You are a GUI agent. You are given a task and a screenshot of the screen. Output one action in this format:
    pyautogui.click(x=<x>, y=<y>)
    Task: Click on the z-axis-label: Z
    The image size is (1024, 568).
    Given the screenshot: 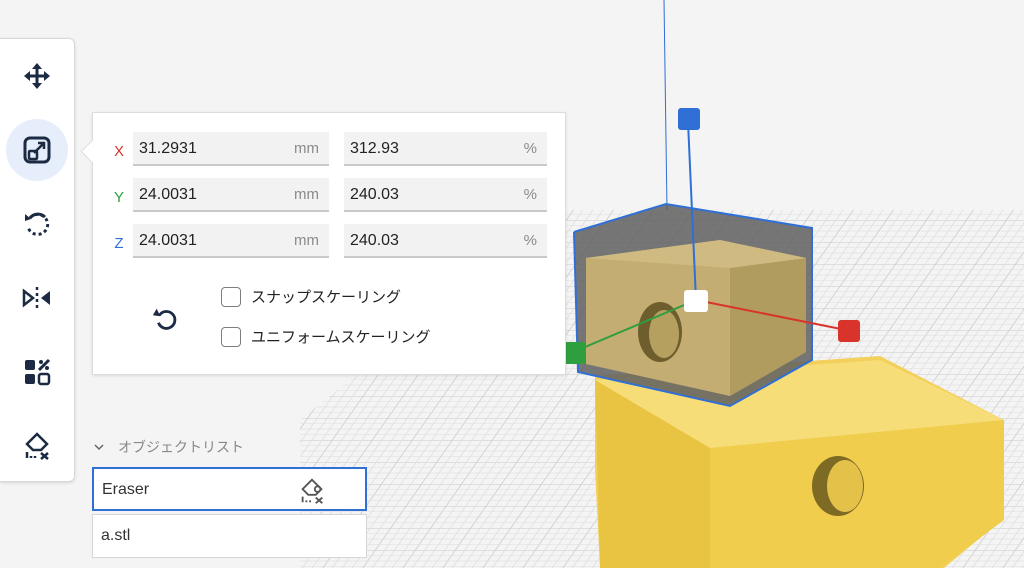 What is the action you would take?
    pyautogui.click(x=119, y=243)
    